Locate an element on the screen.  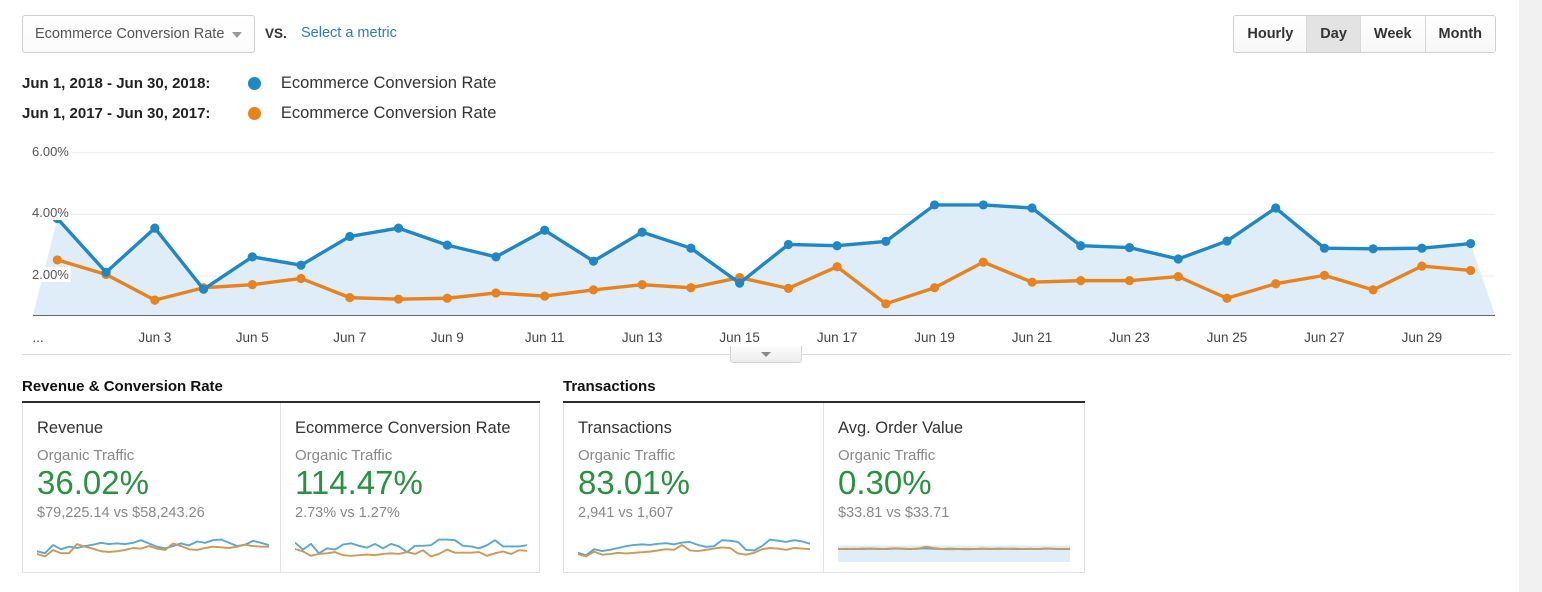
card-title: Ecommerce Conversion Rate is located at coordinates (403, 428).